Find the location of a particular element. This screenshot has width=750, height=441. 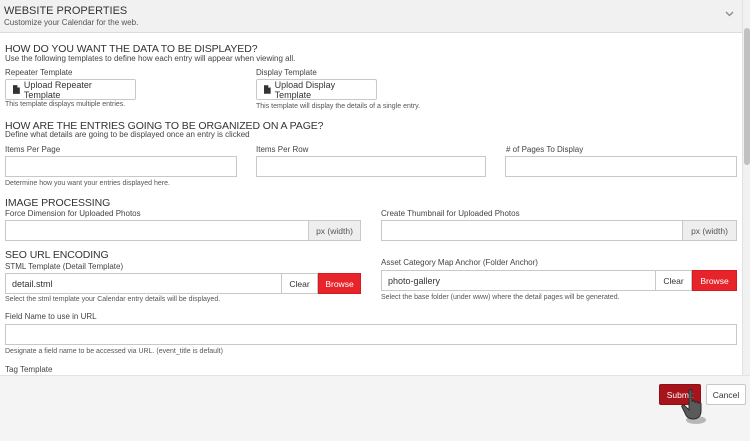

items-per-row-label: Items Per Row is located at coordinates (282, 149).